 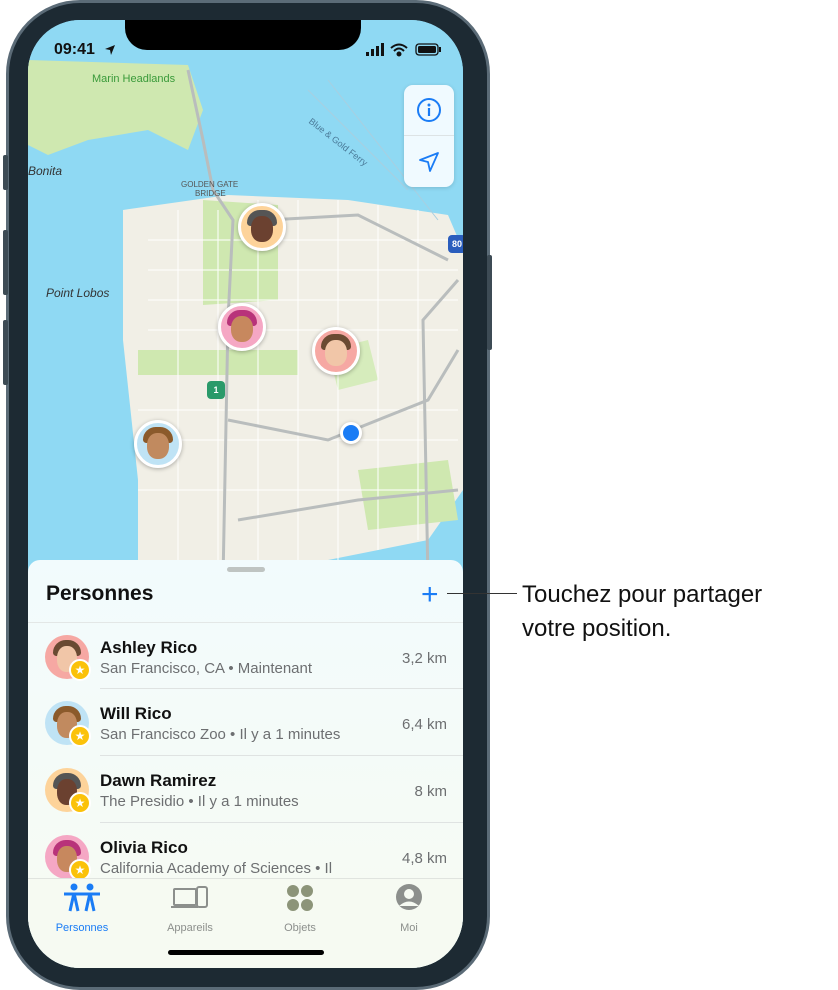 I want to click on map-label-marin: Marin Headlands, so click(x=134, y=79).